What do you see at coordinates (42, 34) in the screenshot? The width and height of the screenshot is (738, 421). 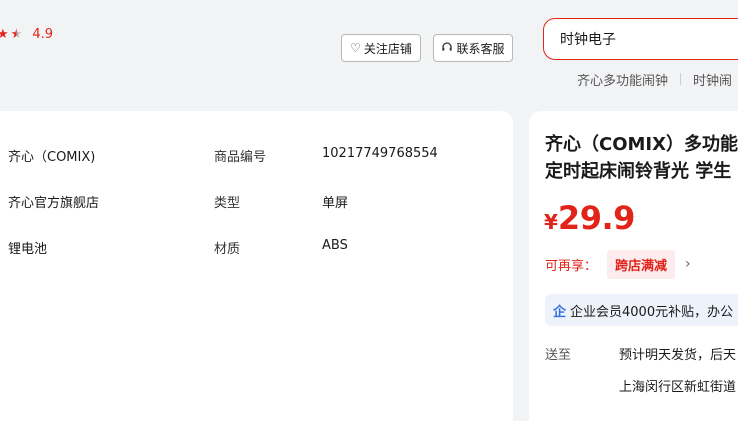 I see `rating-value: 4.9` at bounding box center [42, 34].